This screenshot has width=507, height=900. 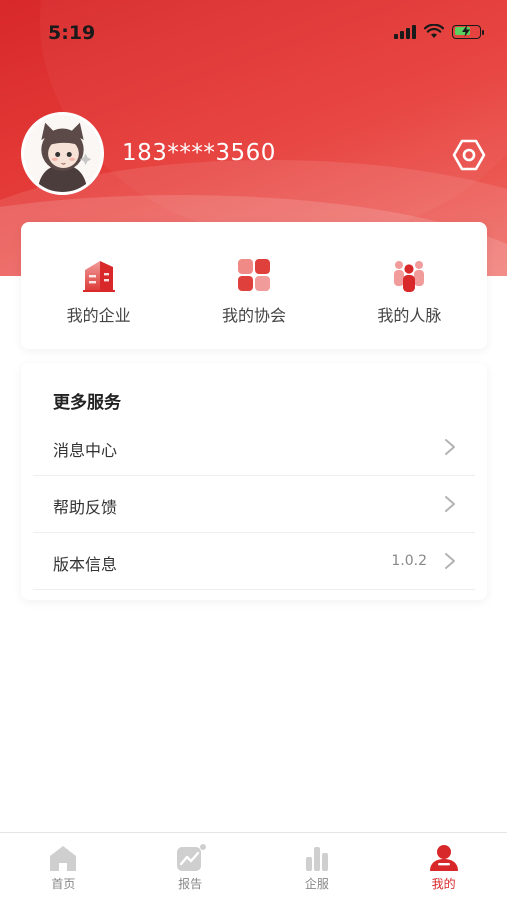 What do you see at coordinates (192, 857) in the screenshot?
I see `report-icon` at bounding box center [192, 857].